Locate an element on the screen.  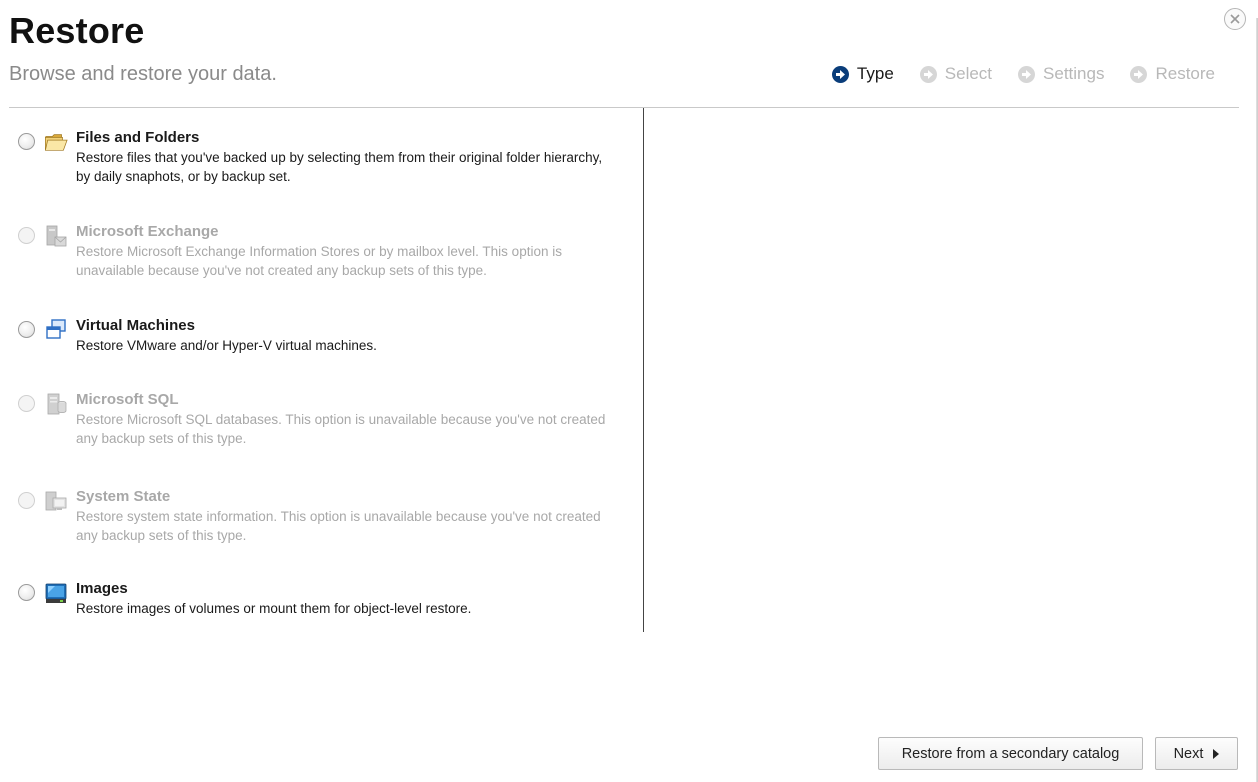
sql-server-icon is located at coordinates (56, 404).